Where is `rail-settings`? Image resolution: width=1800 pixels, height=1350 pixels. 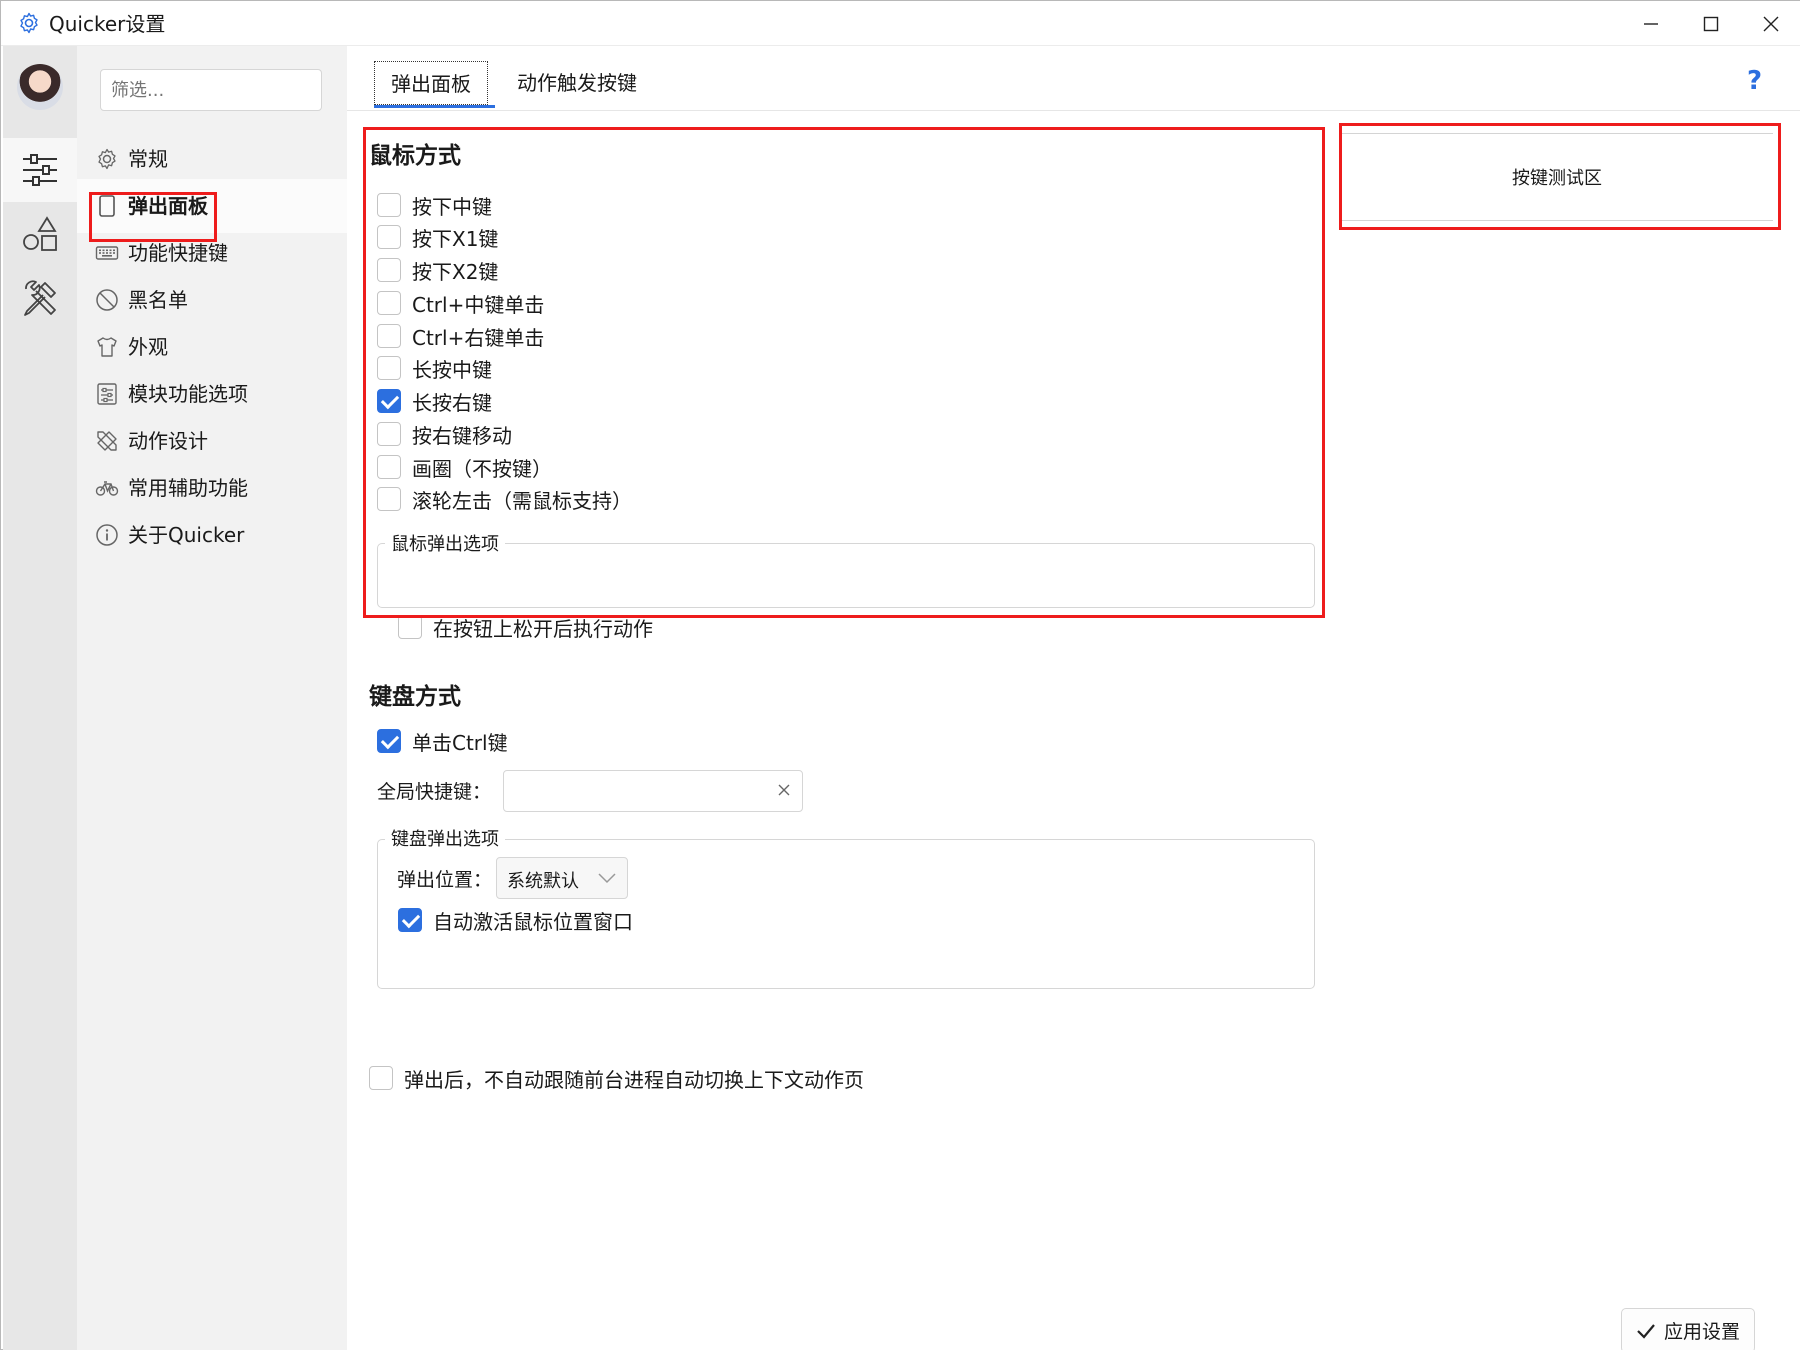
rail-settings is located at coordinates (40, 170).